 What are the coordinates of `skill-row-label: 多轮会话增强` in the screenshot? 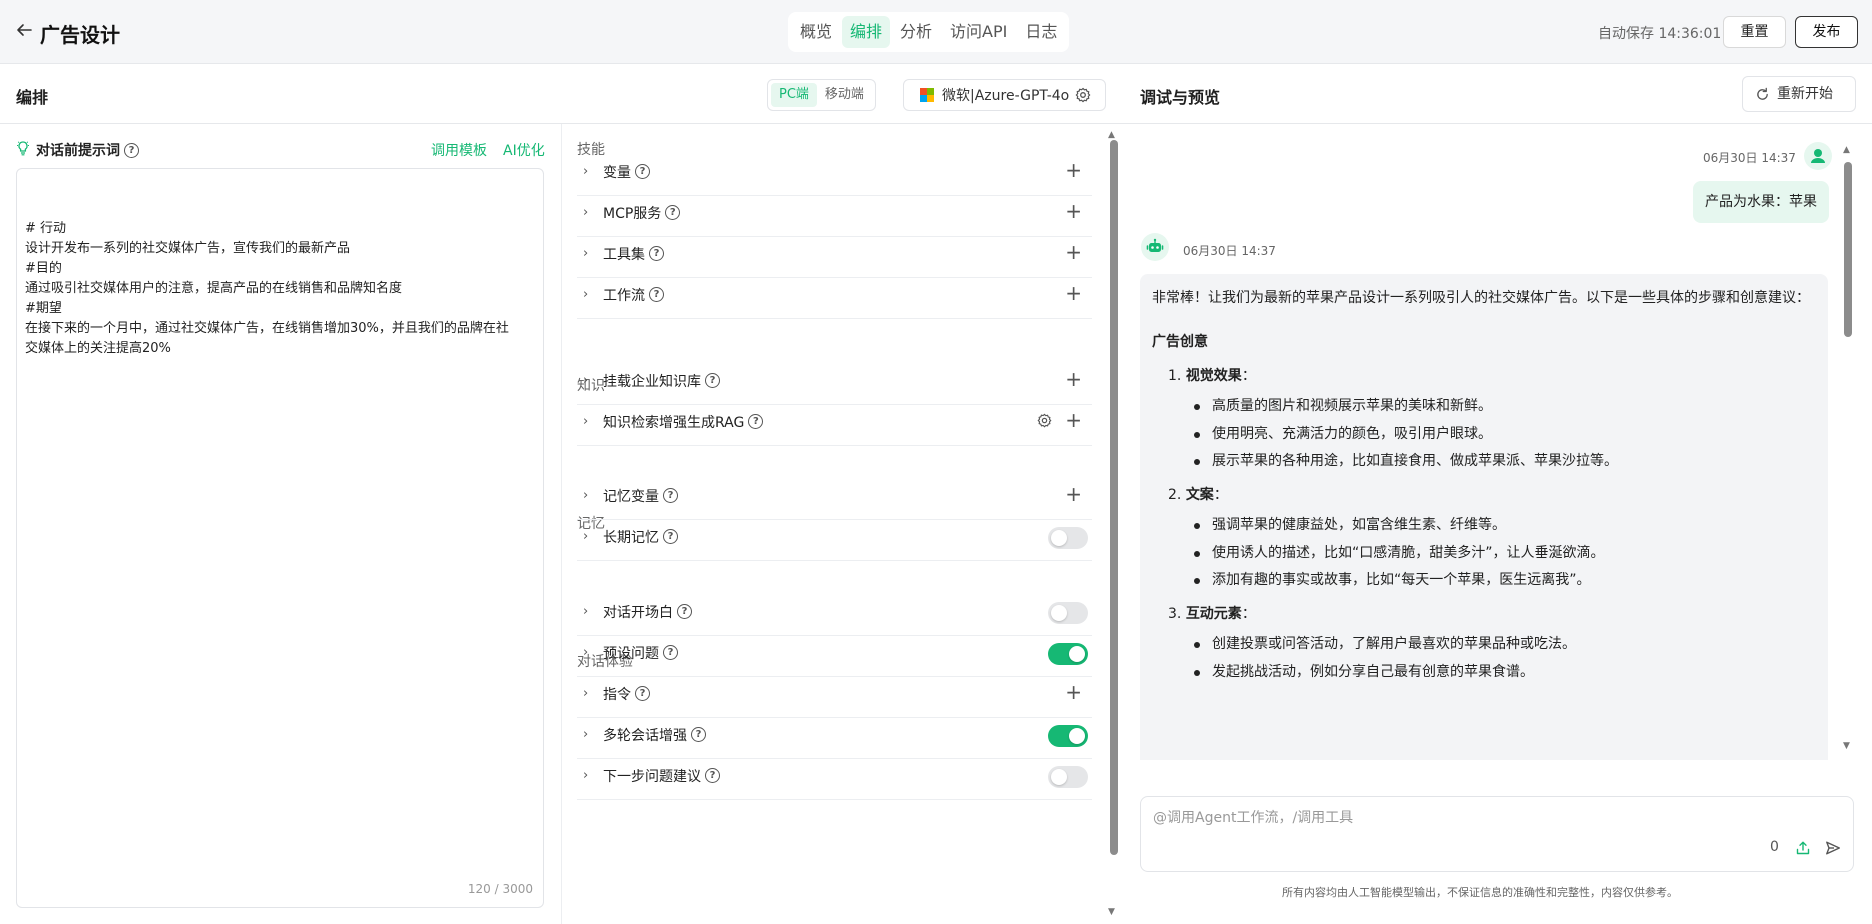 It's located at (645, 735).